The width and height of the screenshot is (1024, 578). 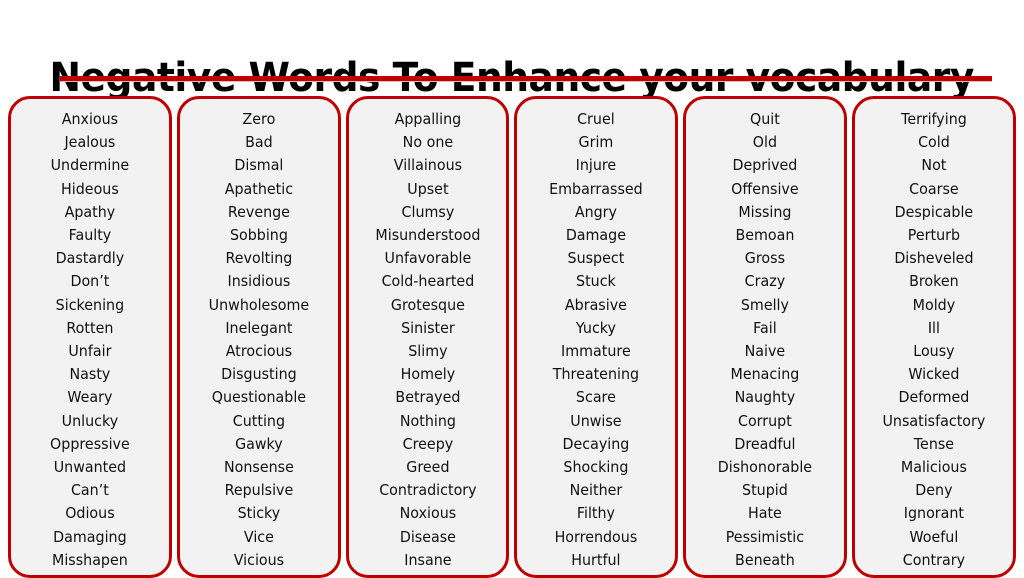 I want to click on word-item: Hurtful, so click(x=596, y=559).